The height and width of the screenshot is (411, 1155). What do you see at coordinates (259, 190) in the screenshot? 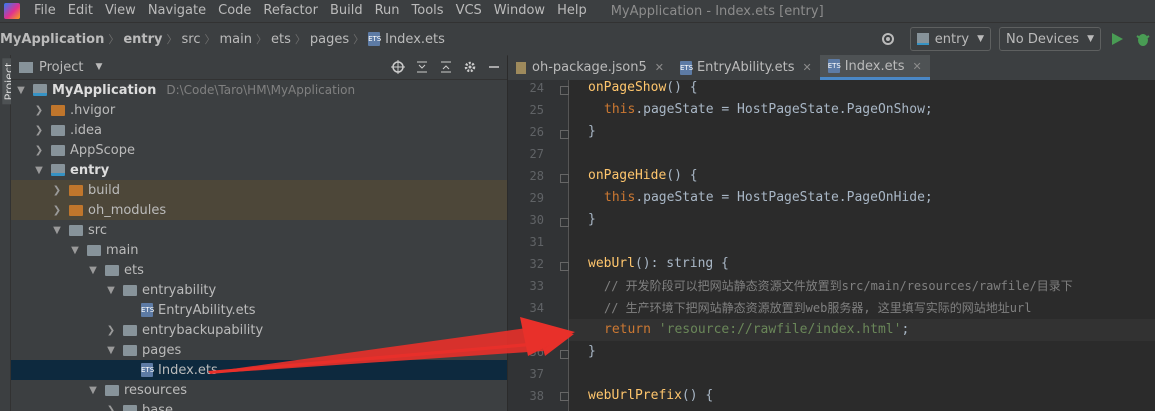
I see `tree-row-build: ❯ build` at bounding box center [259, 190].